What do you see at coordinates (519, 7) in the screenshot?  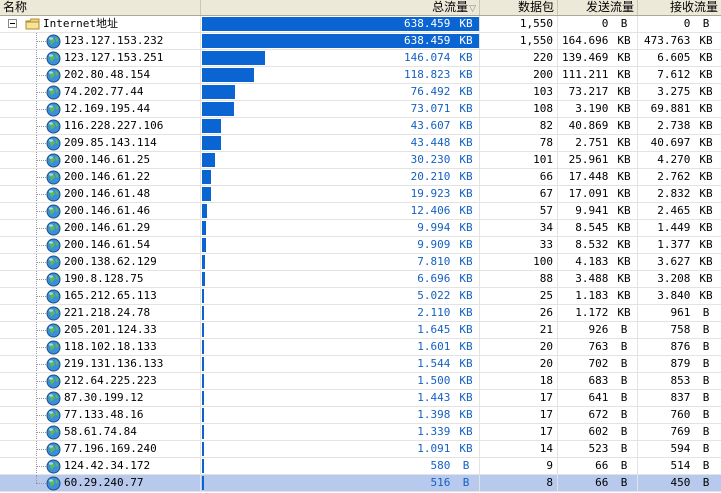 I see `column-header-packets: 数据包` at bounding box center [519, 7].